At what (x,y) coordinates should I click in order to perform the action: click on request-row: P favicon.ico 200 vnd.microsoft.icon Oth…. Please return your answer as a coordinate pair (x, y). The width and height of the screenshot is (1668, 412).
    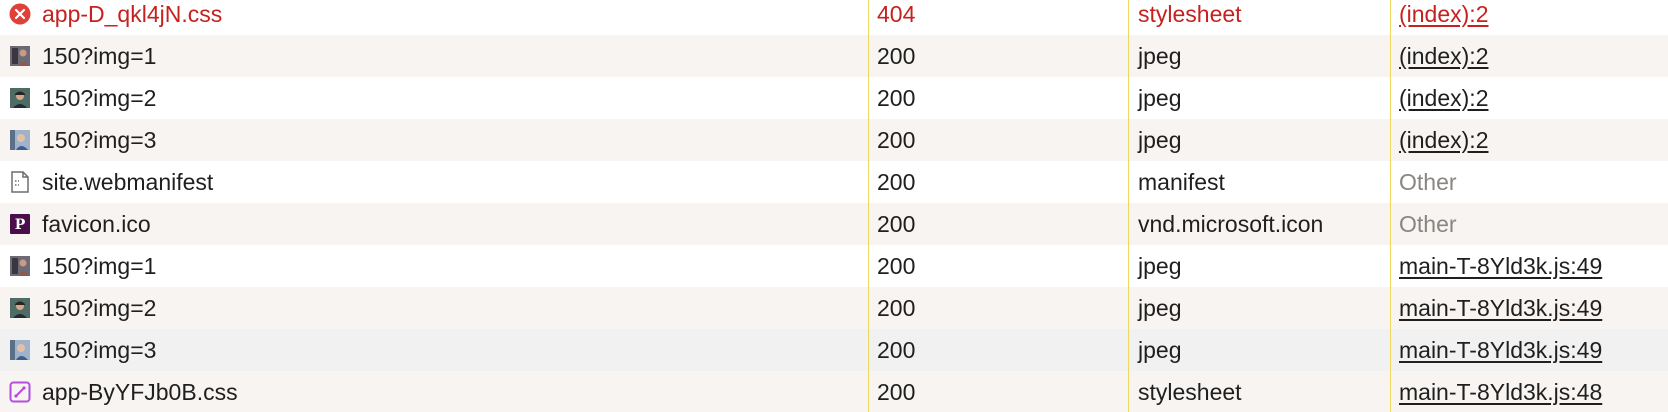
    Looking at the image, I should click on (834, 224).